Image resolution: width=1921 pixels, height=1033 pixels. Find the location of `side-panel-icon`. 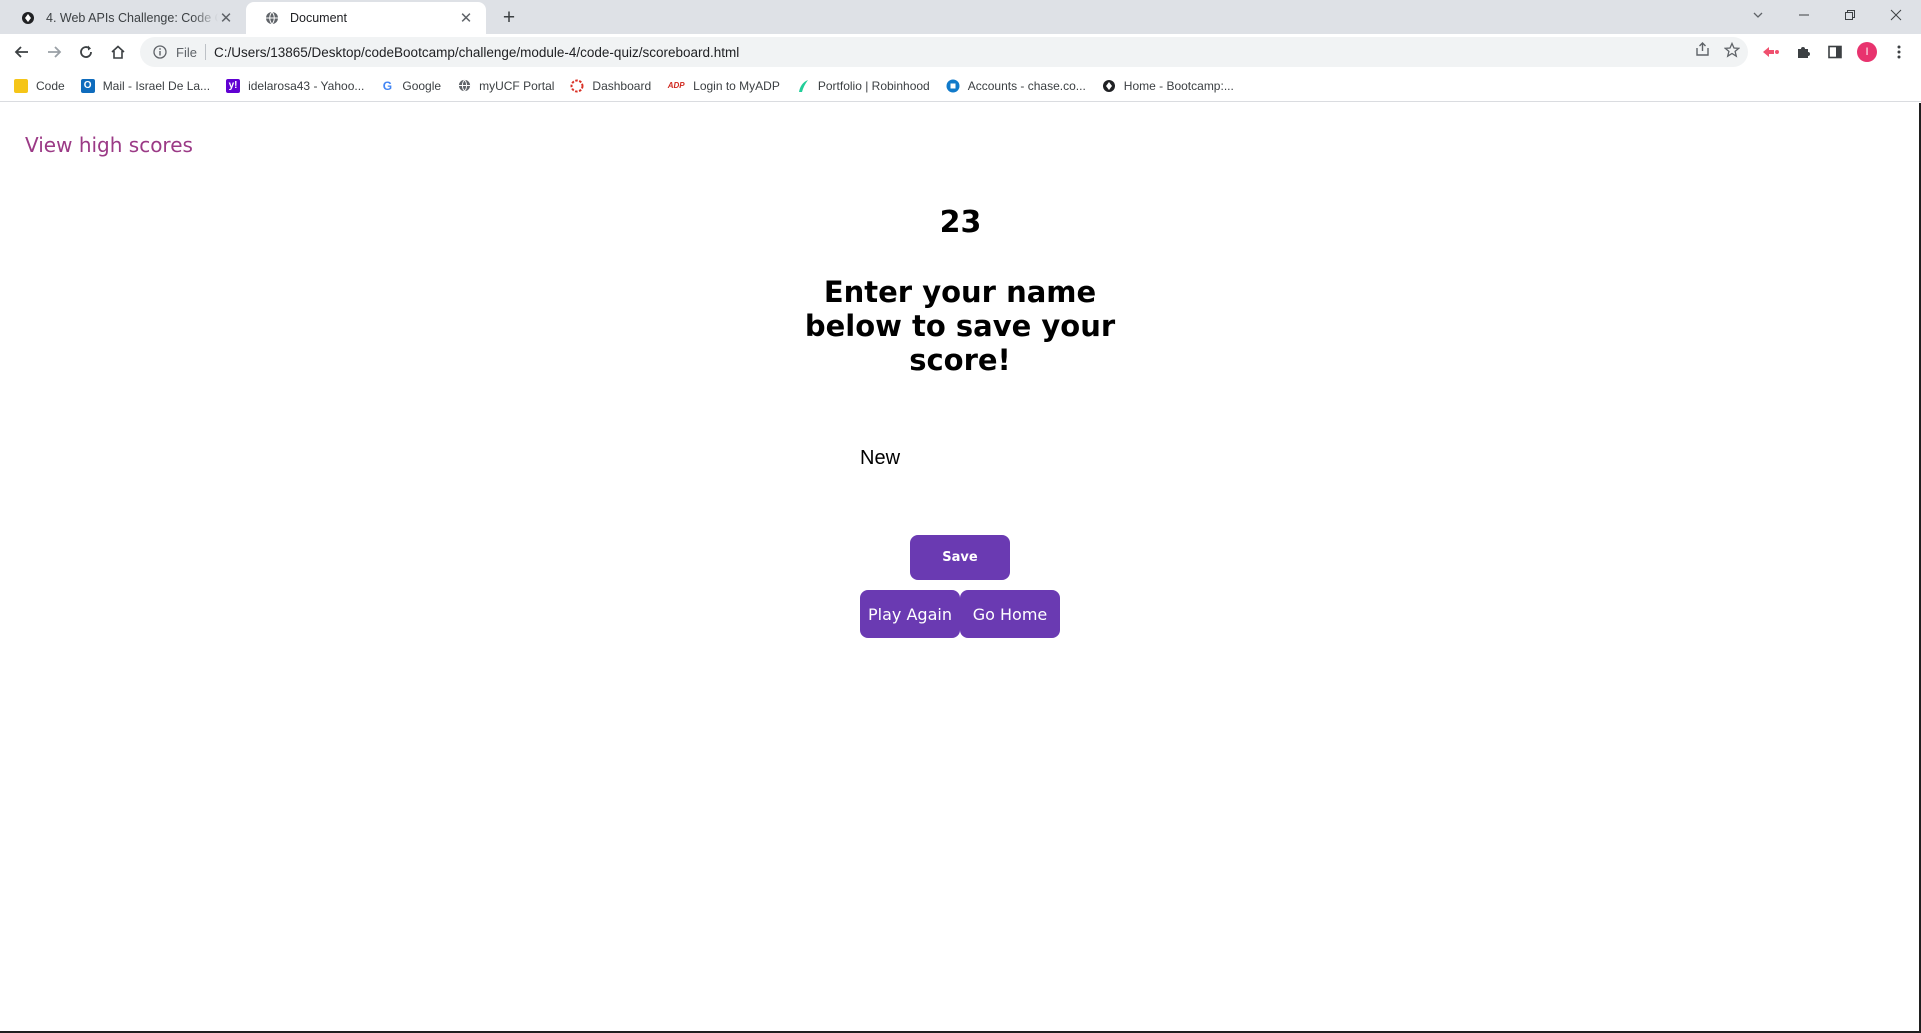

side-panel-icon is located at coordinates (1835, 52).